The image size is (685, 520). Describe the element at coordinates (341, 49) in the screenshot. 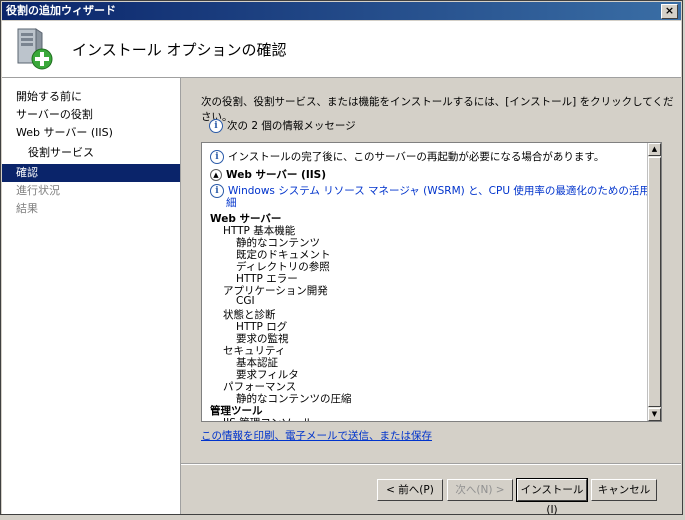

I see `wizard-header: インストール オプションの確認` at that location.